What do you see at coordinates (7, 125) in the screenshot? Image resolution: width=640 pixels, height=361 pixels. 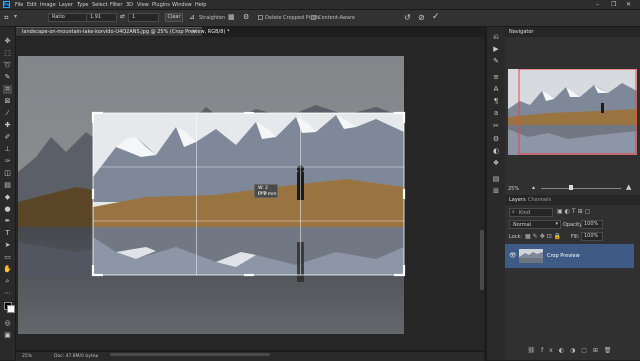 I see `healing-brush-icon: ✚` at bounding box center [7, 125].